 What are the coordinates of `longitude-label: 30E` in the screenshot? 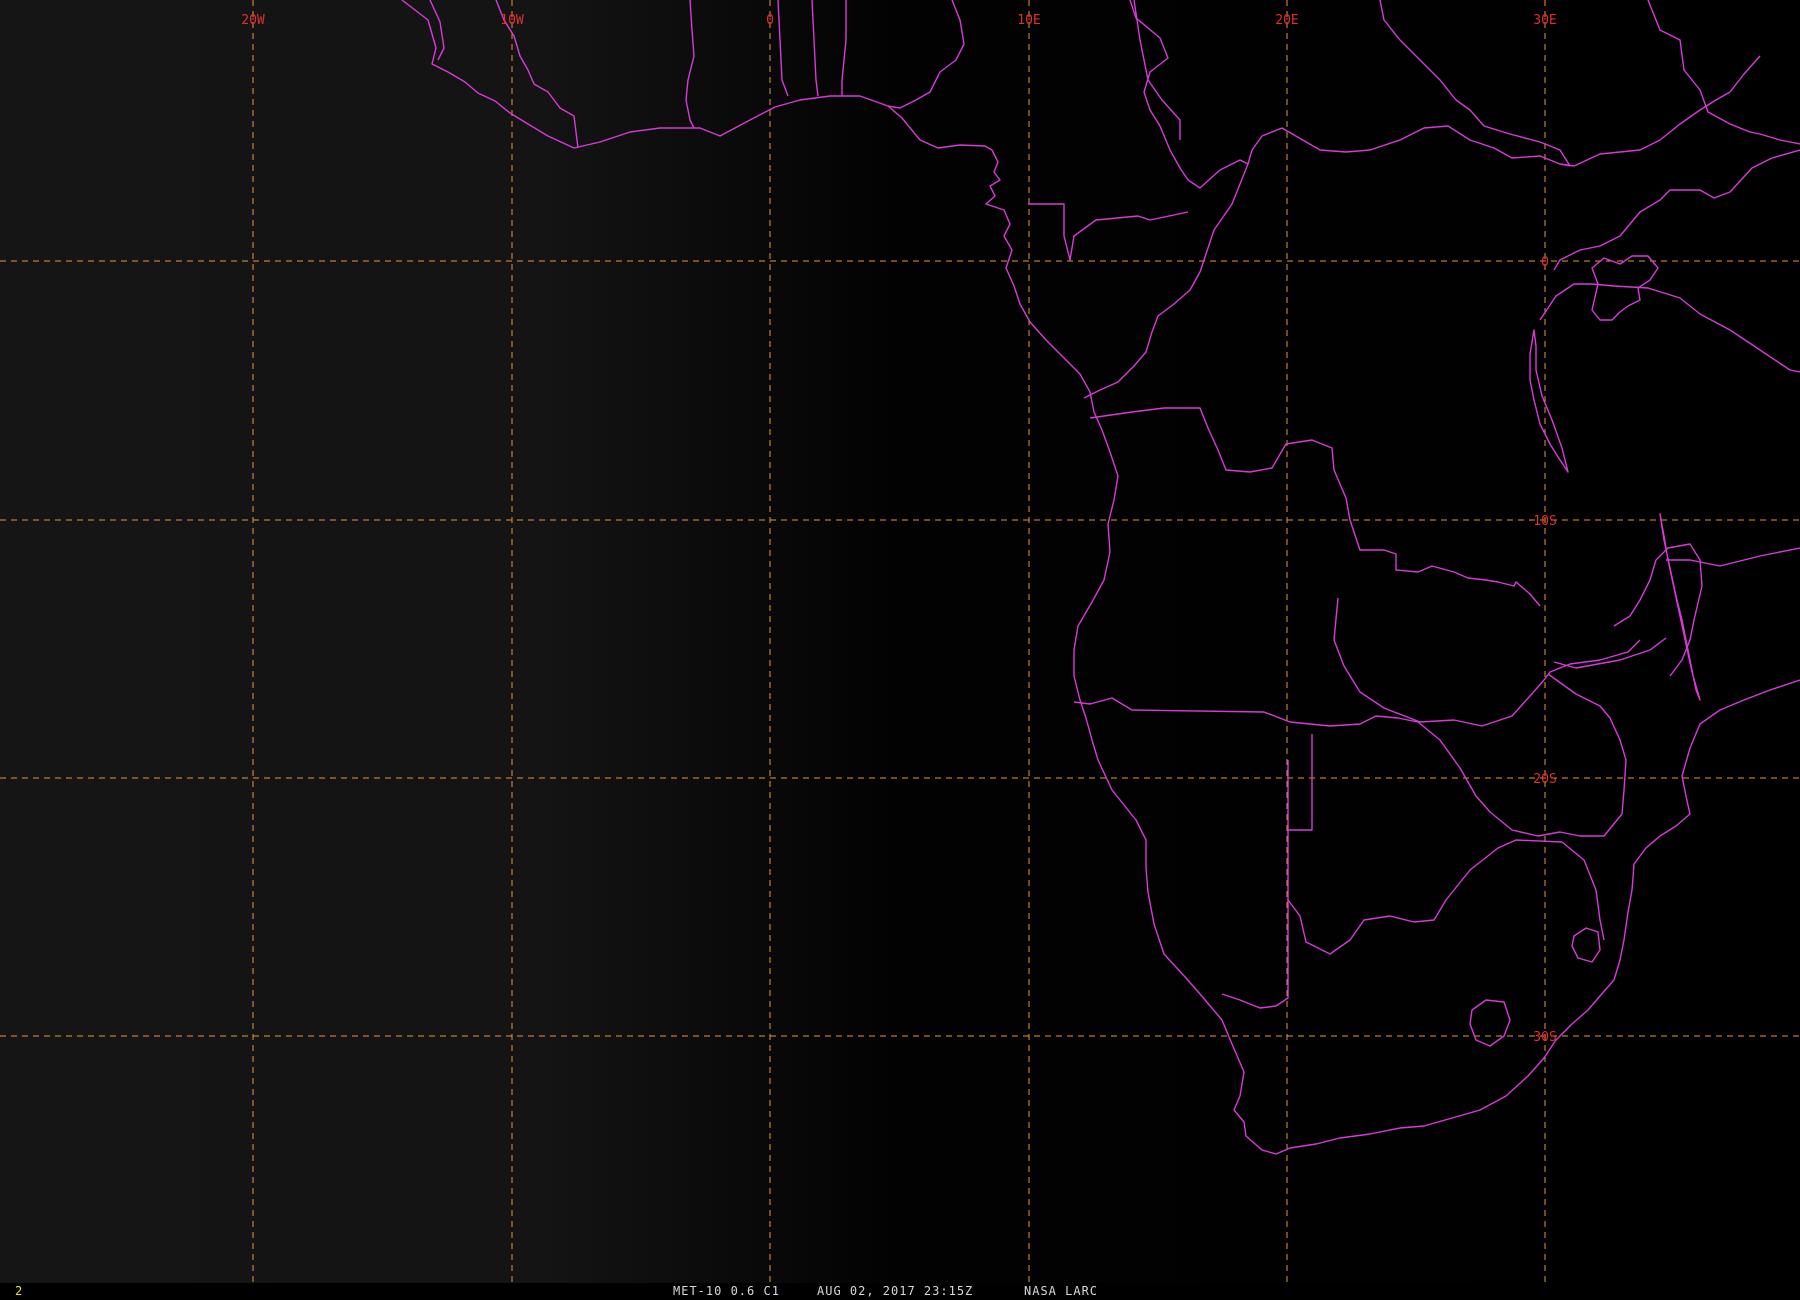 It's located at (1544, 20).